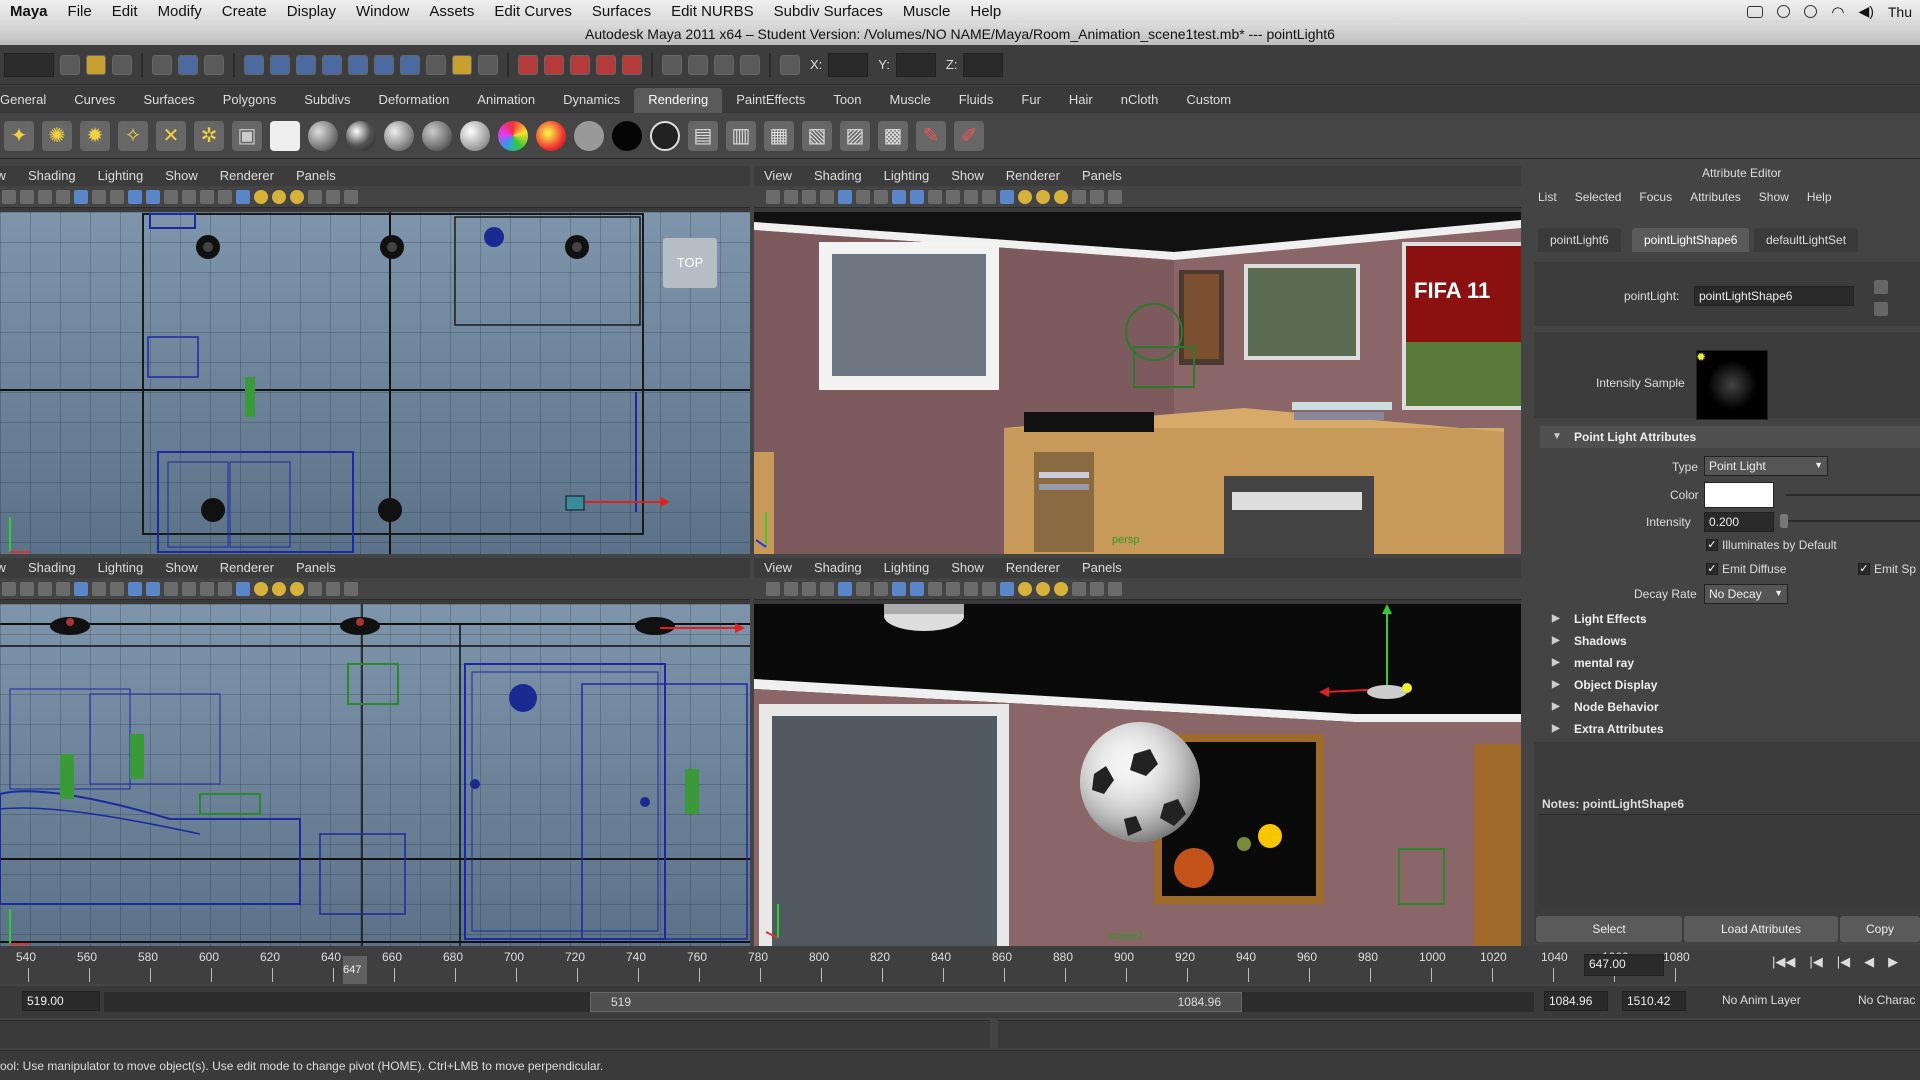 This screenshot has height=1080, width=1920. Describe the element at coordinates (1033, 568) in the screenshot. I see `panel-menu-renderer: Renderer` at that location.